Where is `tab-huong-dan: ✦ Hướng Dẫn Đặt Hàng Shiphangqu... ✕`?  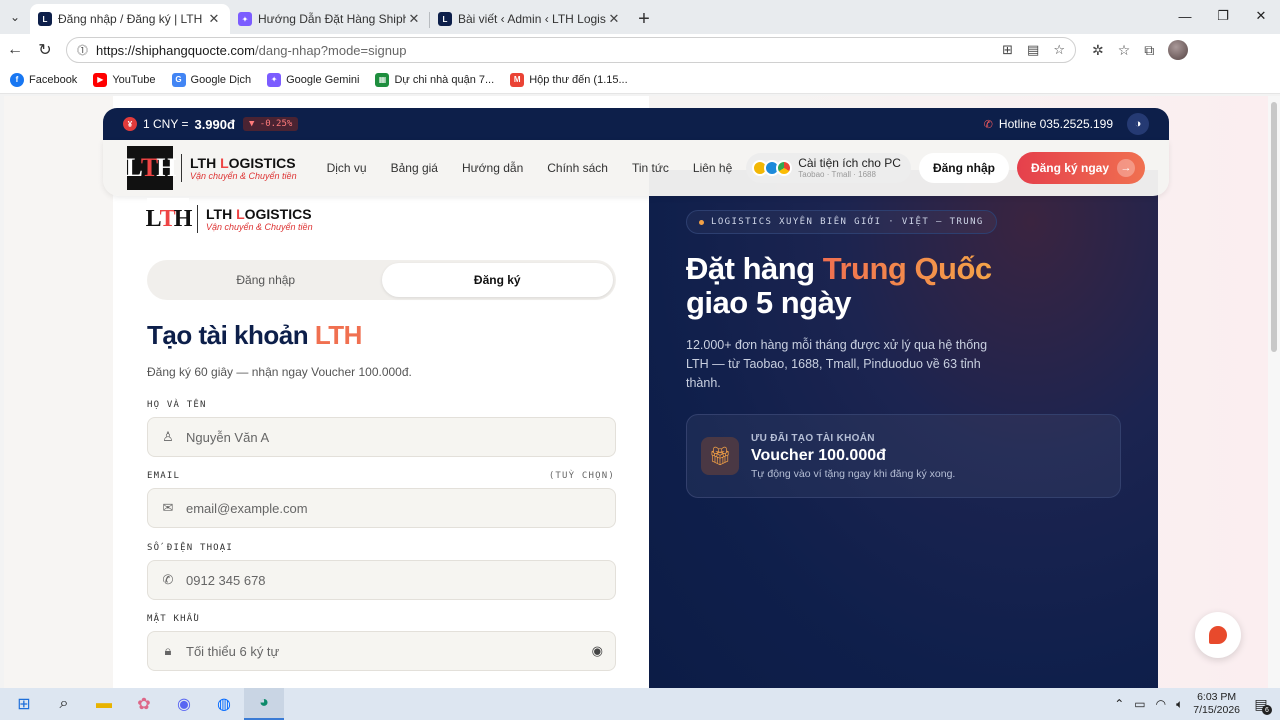 tab-huong-dan: ✦ Hướng Dẫn Đặt Hàng Shiphangqu... ✕ is located at coordinates (330, 19).